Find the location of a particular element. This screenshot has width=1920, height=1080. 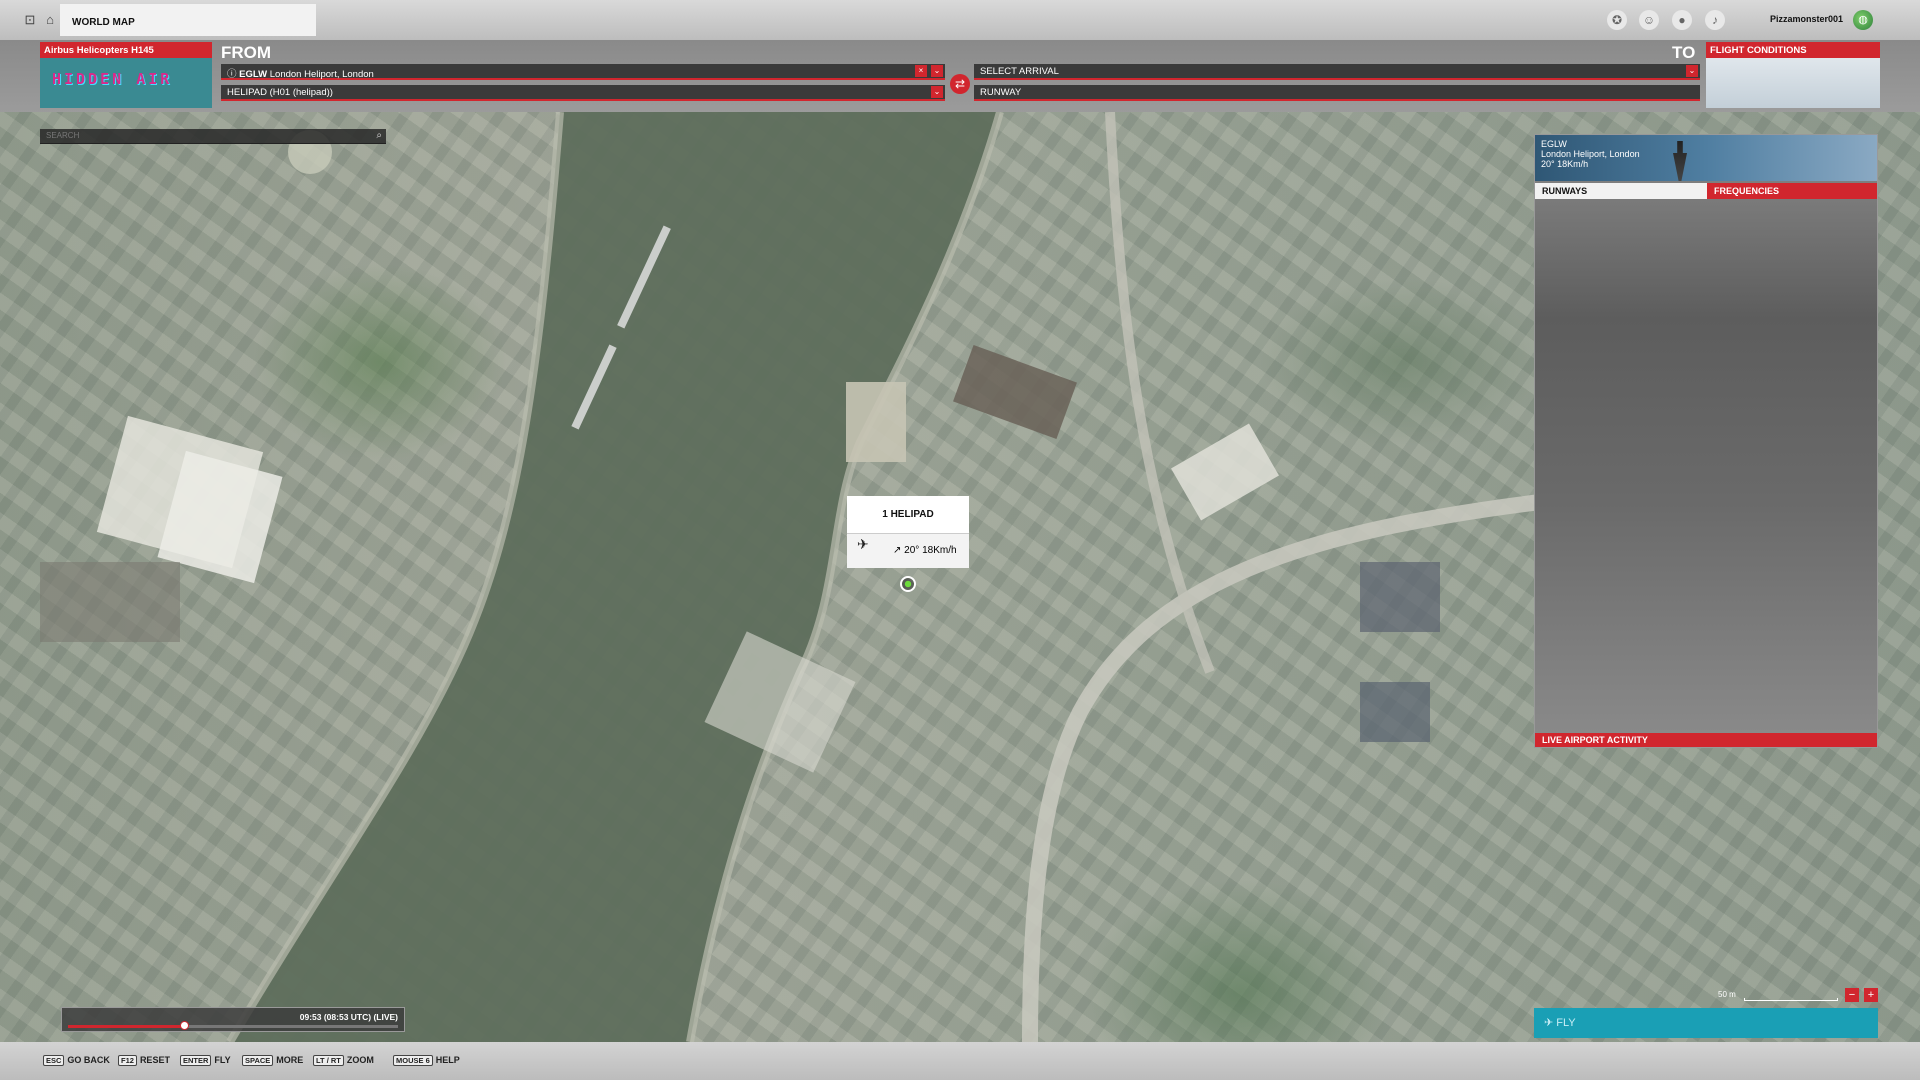

clear-departure-icon: × is located at coordinates (921, 71).